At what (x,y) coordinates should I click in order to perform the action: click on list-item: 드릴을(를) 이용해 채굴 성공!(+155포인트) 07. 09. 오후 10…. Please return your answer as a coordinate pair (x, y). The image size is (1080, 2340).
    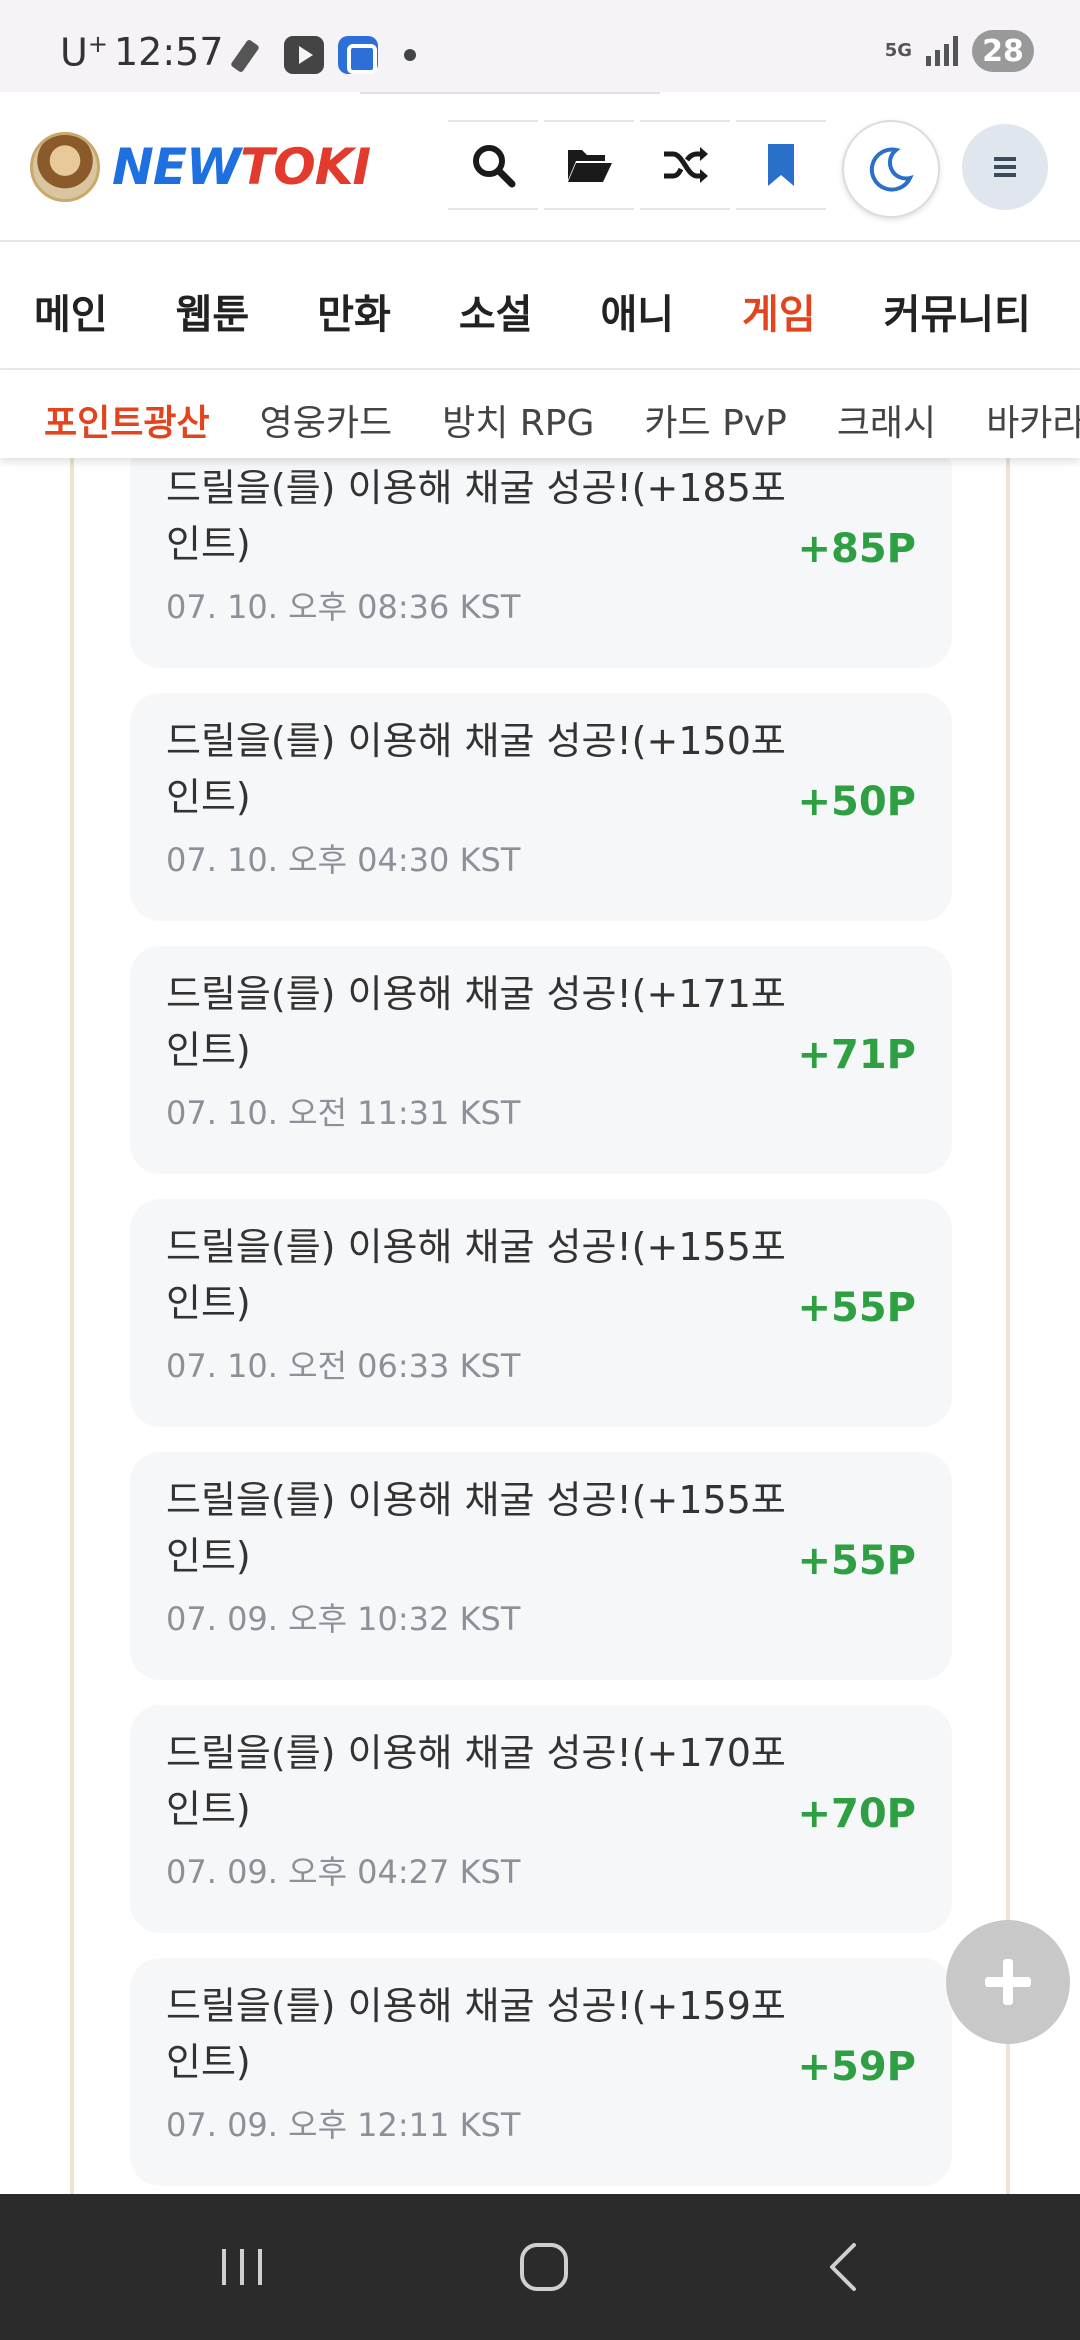
    Looking at the image, I should click on (541, 1566).